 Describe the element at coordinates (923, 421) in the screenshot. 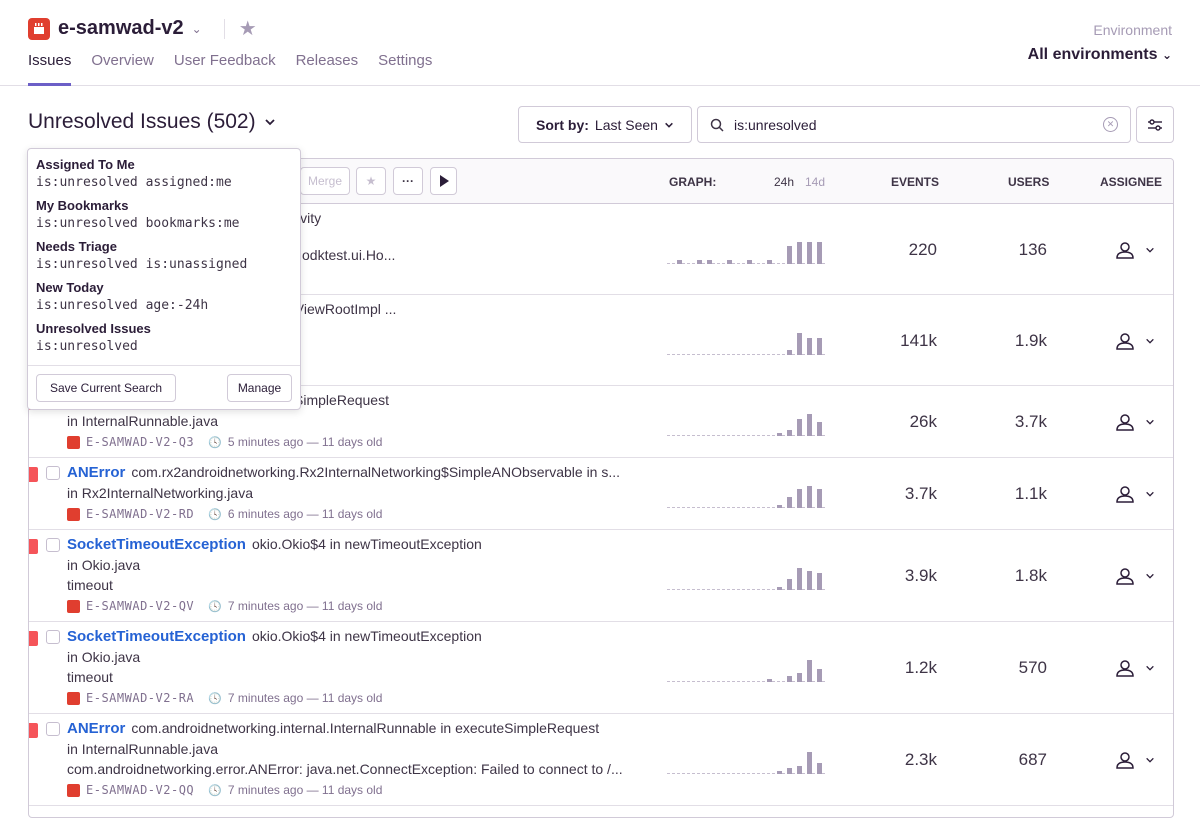

I see `events-count: 26k` at that location.